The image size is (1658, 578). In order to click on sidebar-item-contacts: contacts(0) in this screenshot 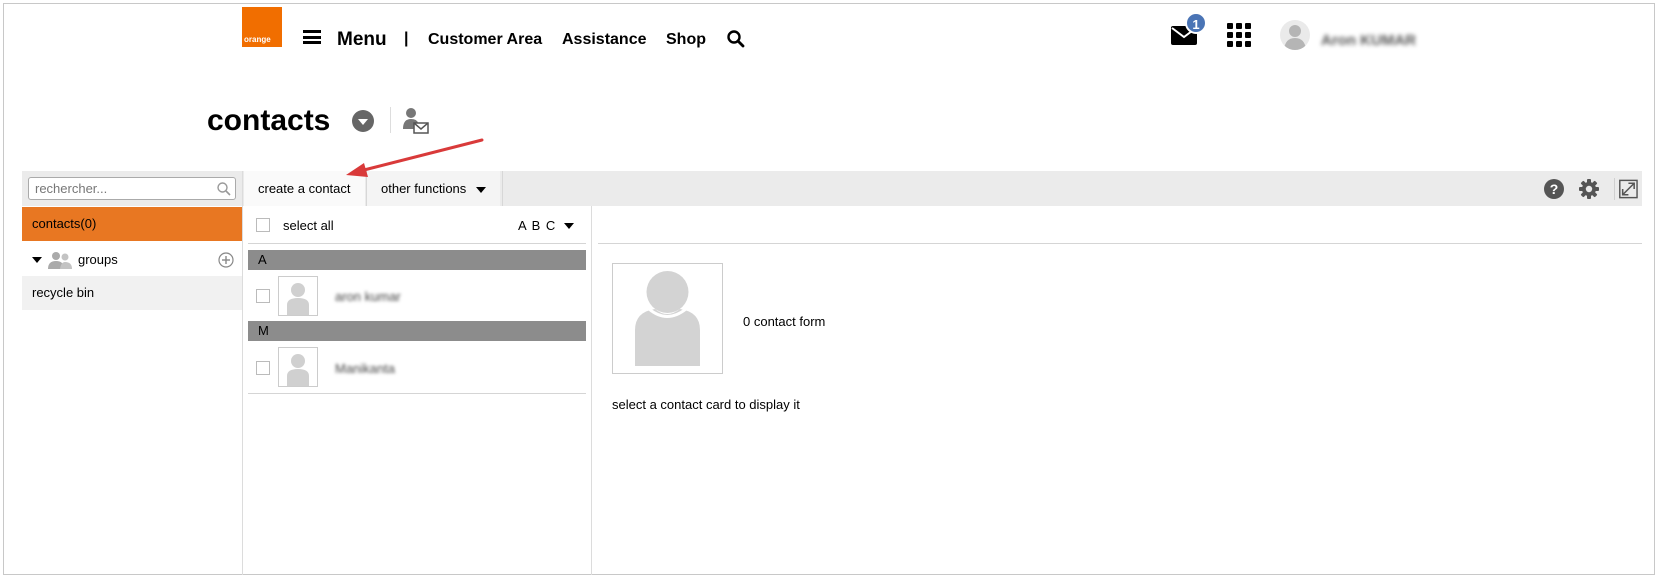, I will do `click(132, 224)`.